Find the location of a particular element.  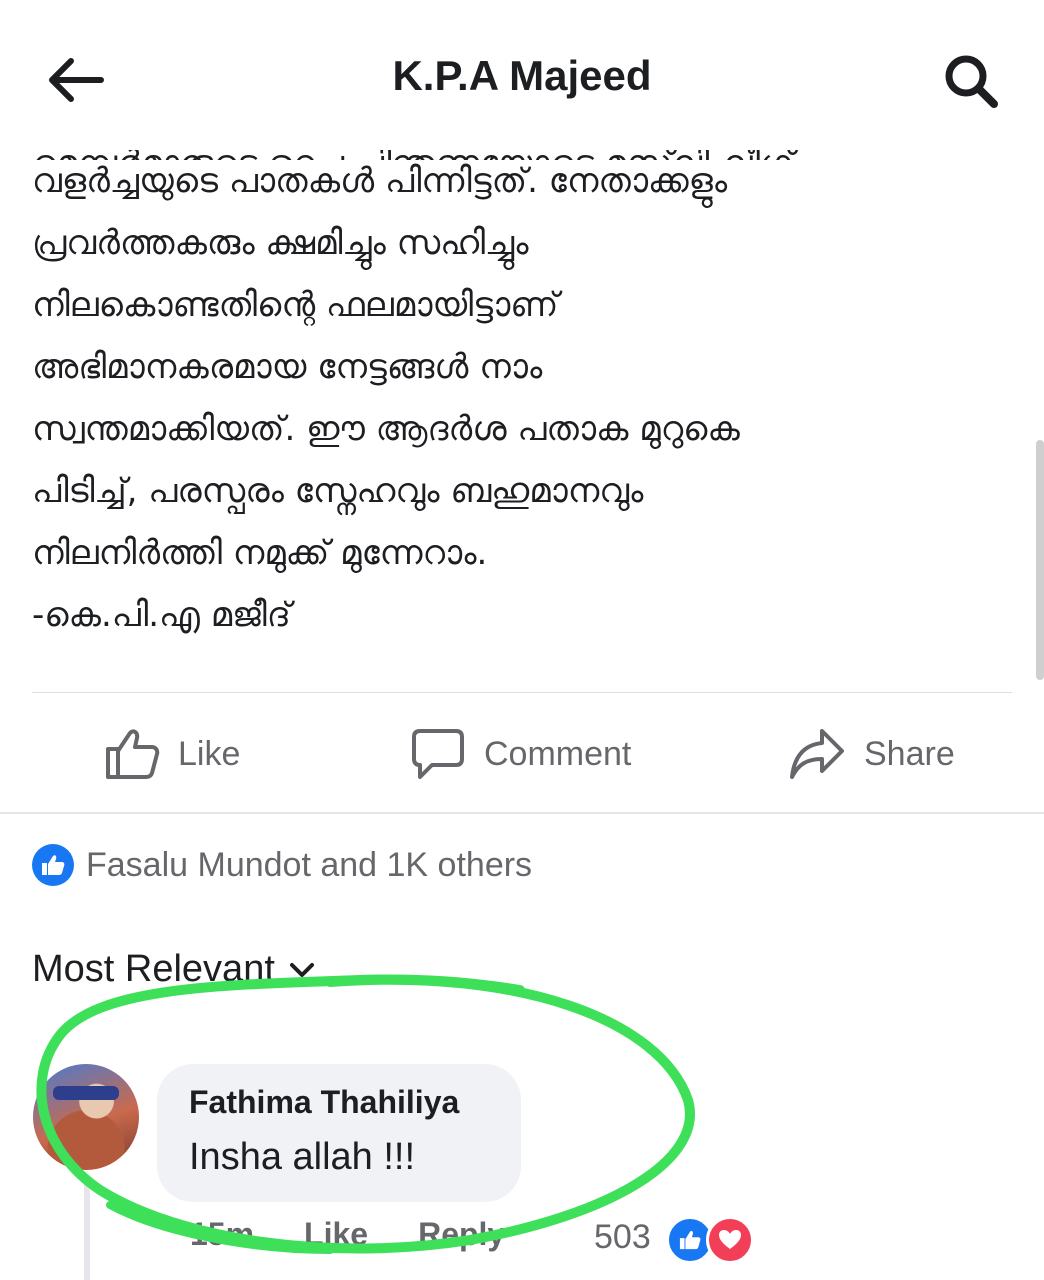

search-button is located at coordinates (971, 81).